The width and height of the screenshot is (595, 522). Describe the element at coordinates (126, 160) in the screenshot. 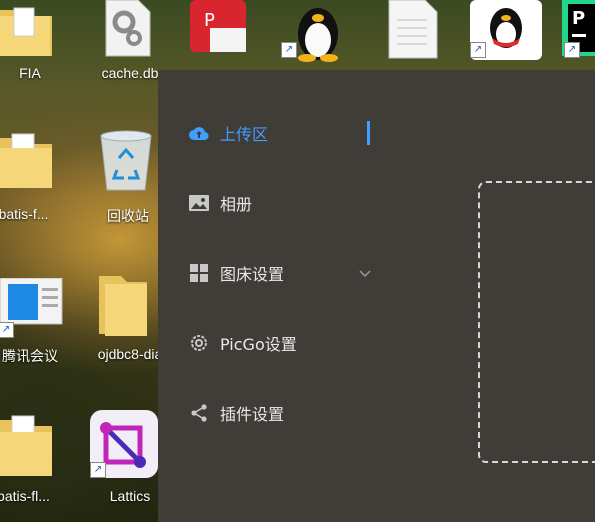

I see `recycle-bin-icon` at that location.